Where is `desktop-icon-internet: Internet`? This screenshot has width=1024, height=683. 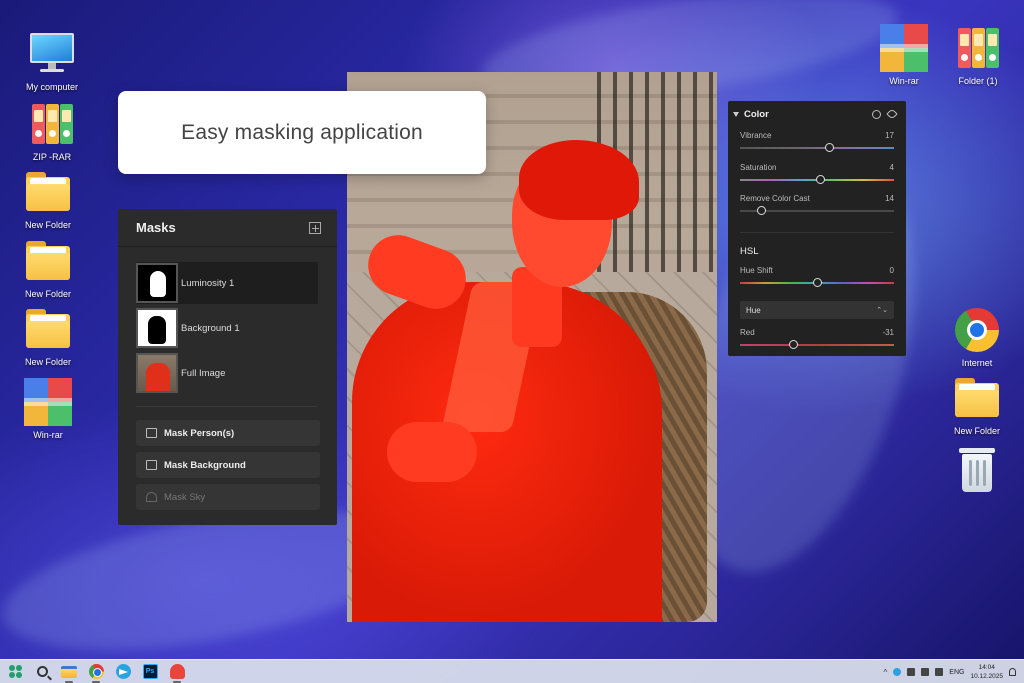 desktop-icon-internet: Internet is located at coordinates (977, 337).